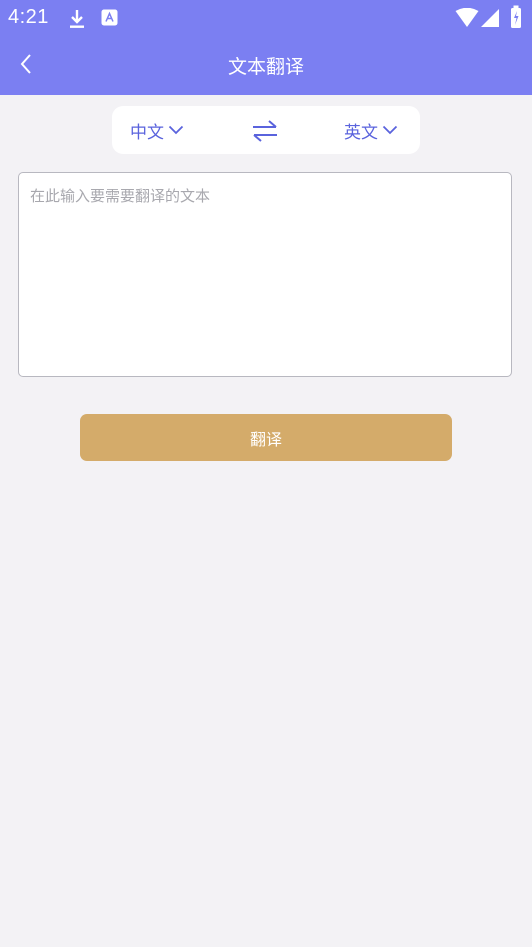  I want to click on translate-button: 翻译, so click(266, 437).